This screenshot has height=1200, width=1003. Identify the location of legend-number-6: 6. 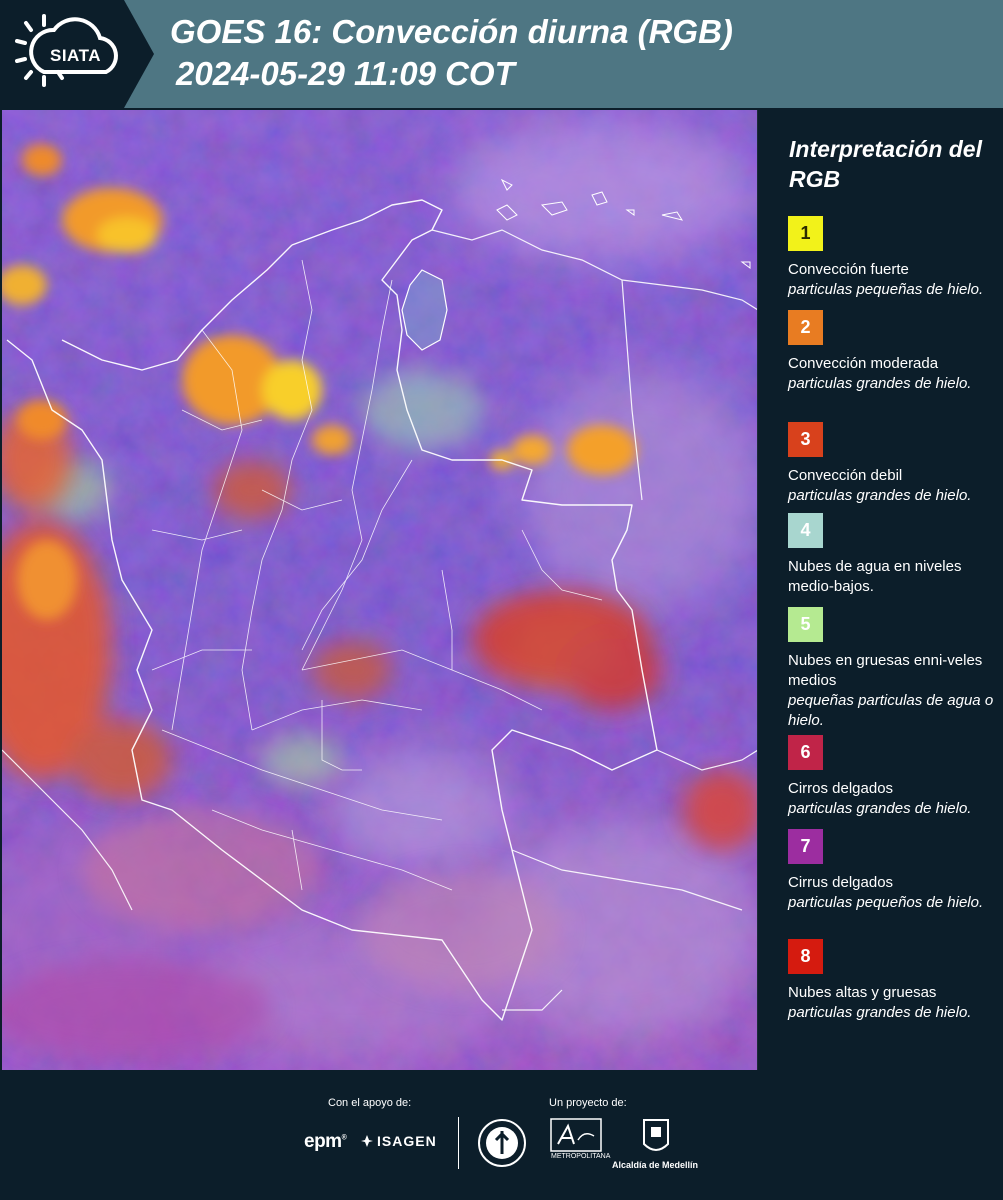
(805, 752).